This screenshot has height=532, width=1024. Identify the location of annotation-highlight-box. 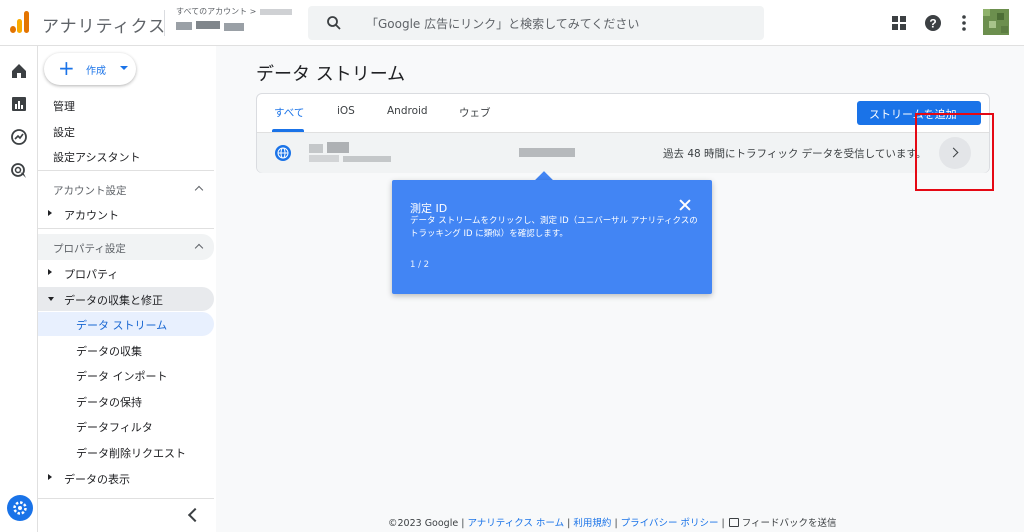
(954, 152).